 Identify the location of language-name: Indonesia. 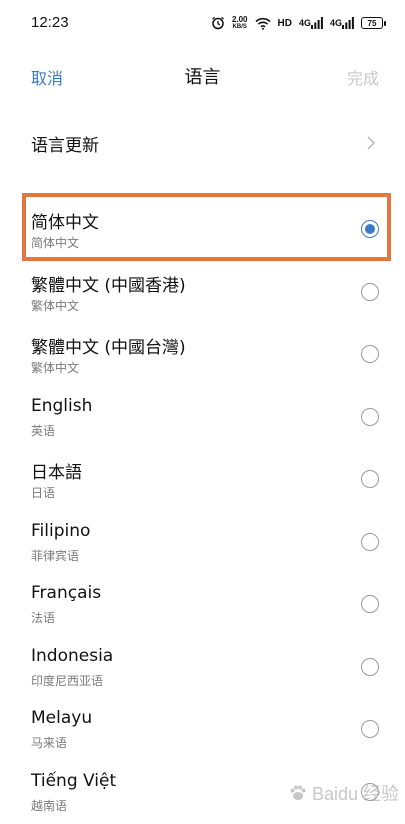
(72, 655).